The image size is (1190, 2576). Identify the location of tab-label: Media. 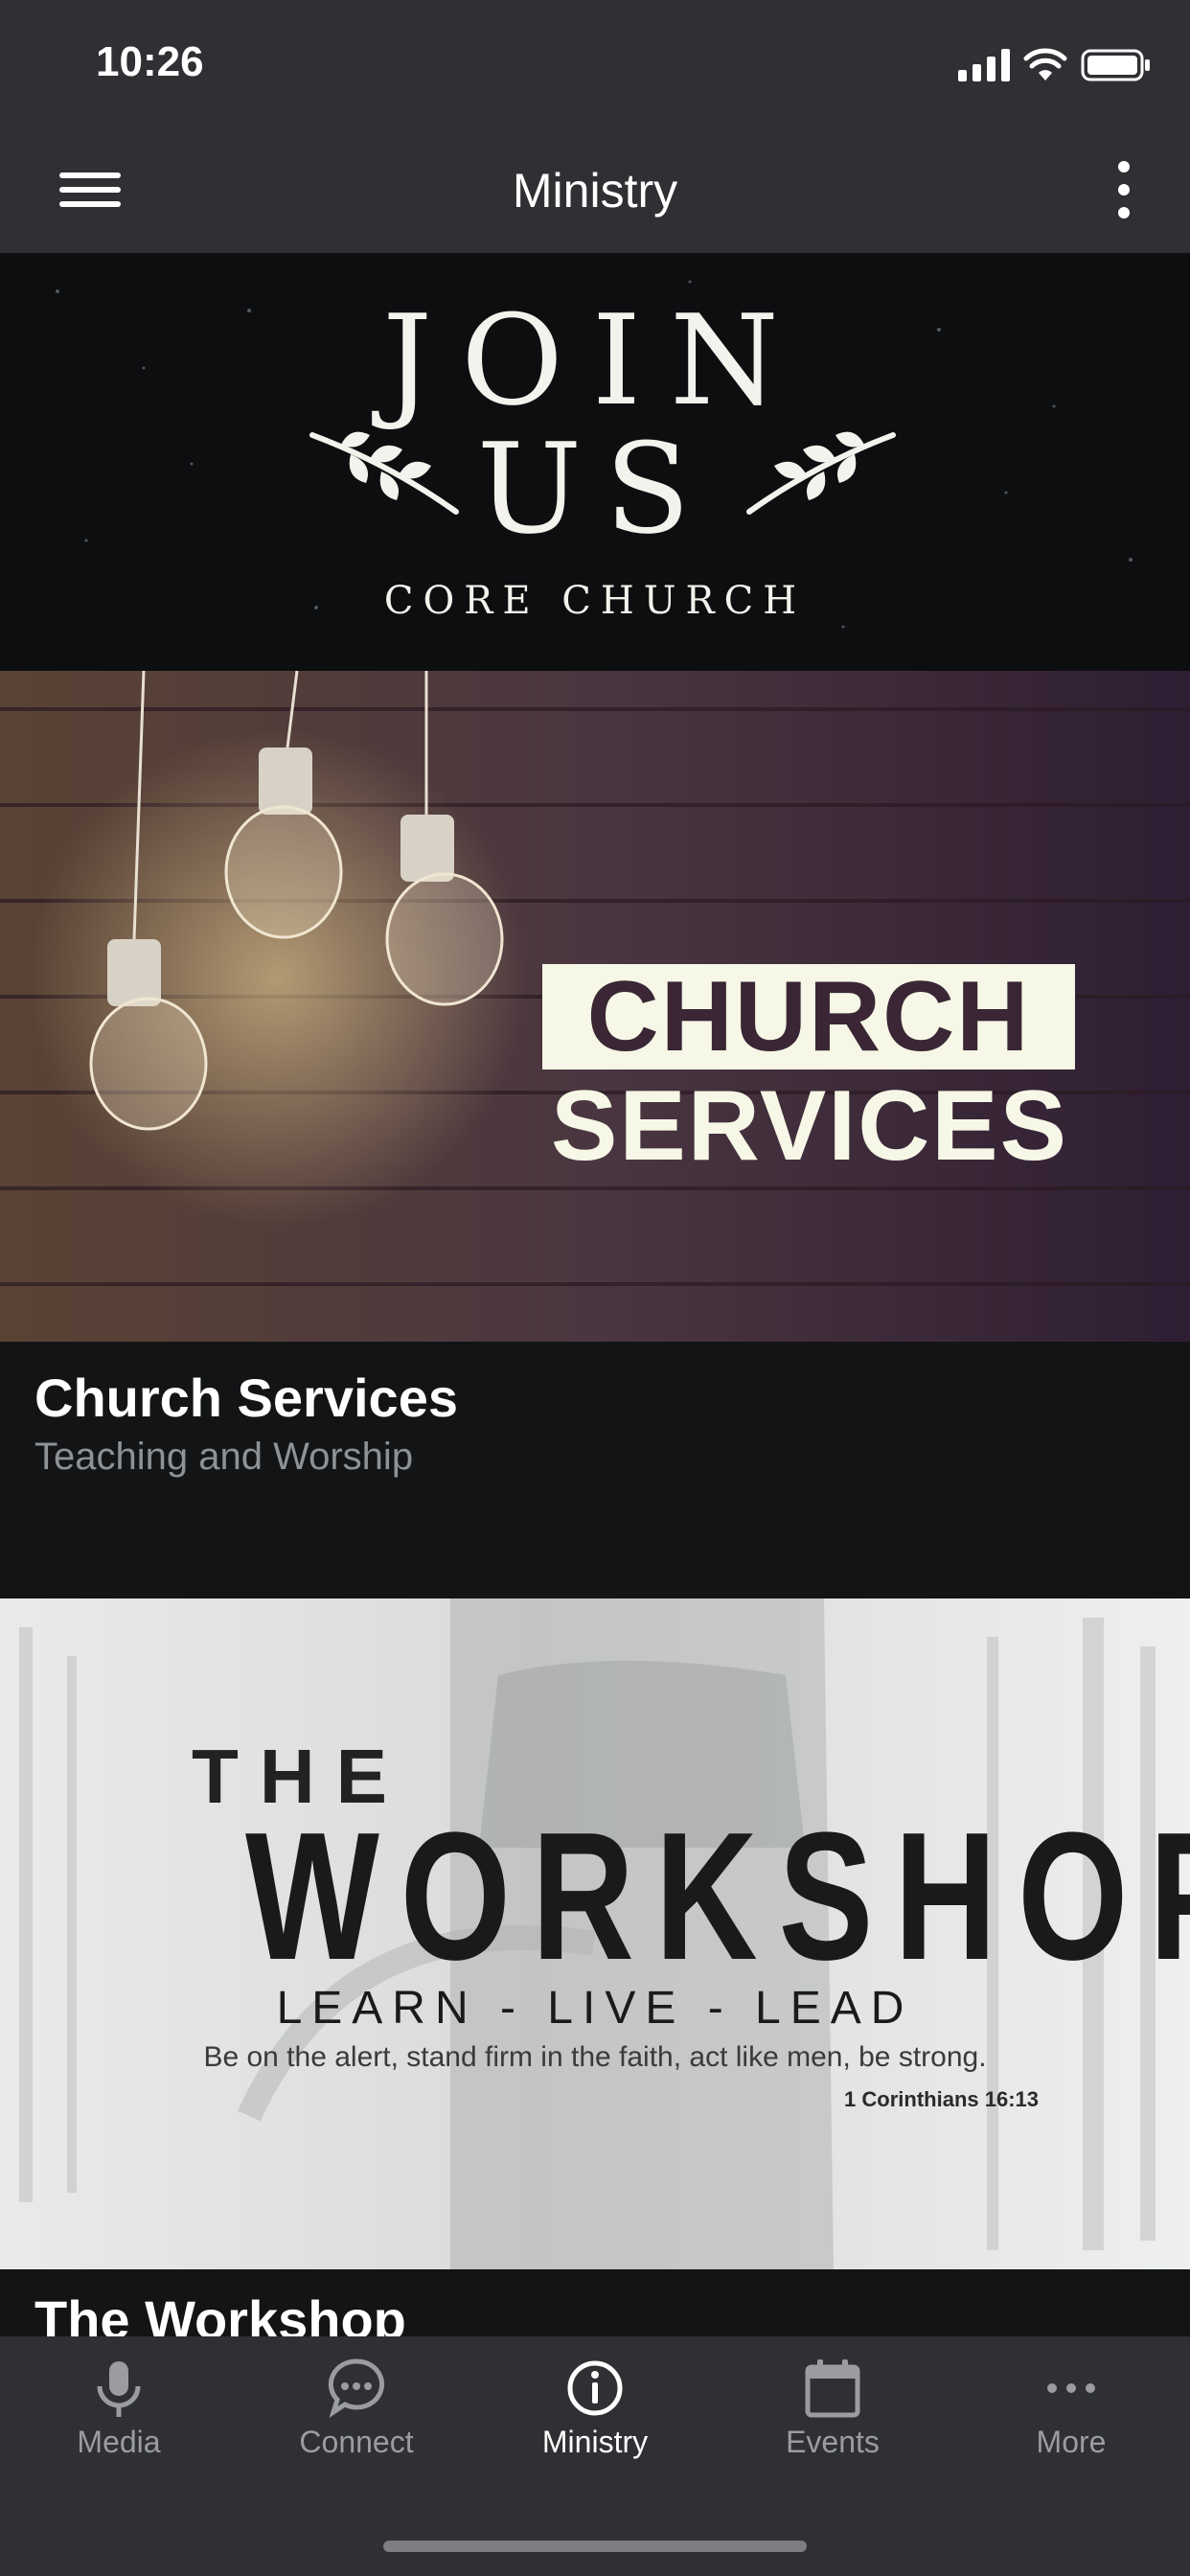
(119, 2442).